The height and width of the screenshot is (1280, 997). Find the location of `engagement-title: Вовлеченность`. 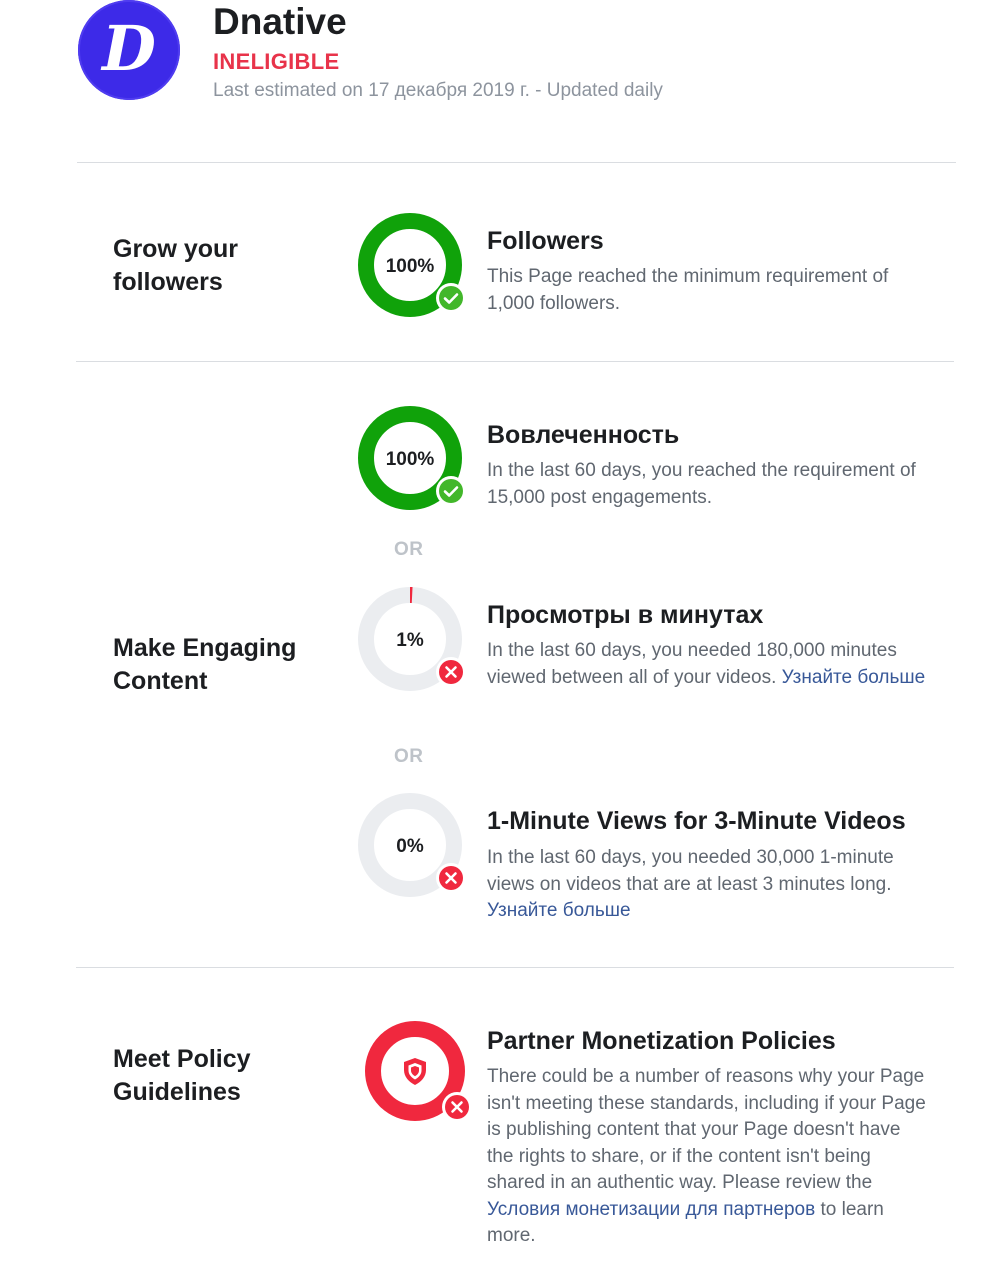

engagement-title: Вовлеченность is located at coordinates (583, 435).